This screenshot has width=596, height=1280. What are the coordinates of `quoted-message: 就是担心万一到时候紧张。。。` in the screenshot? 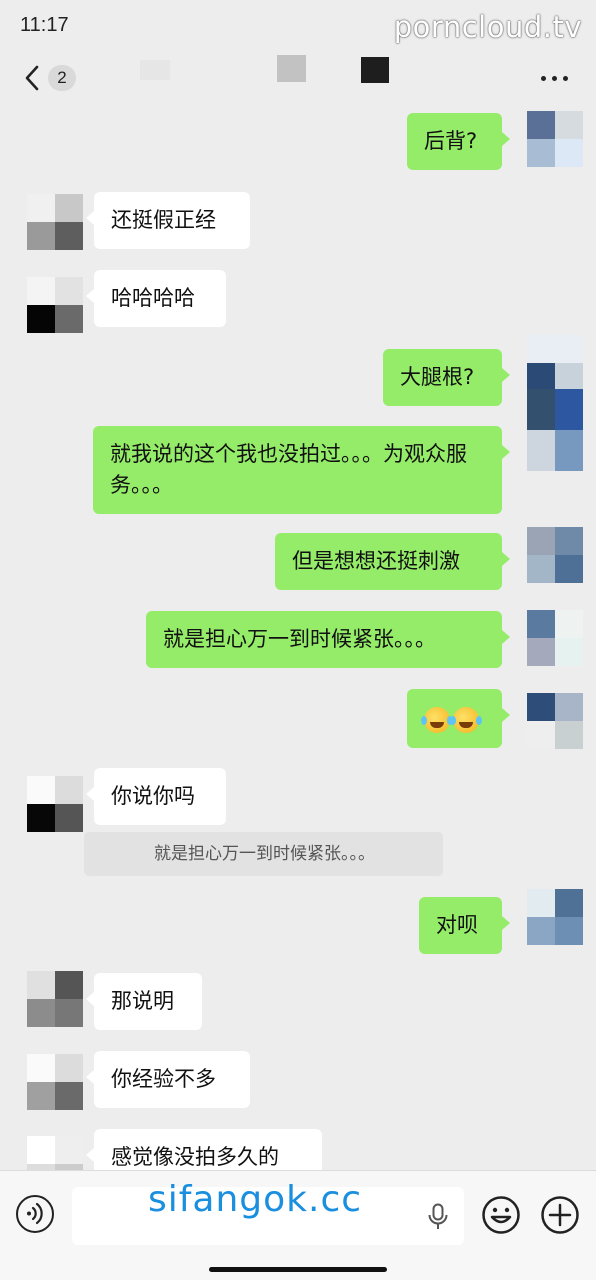 It's located at (263, 854).